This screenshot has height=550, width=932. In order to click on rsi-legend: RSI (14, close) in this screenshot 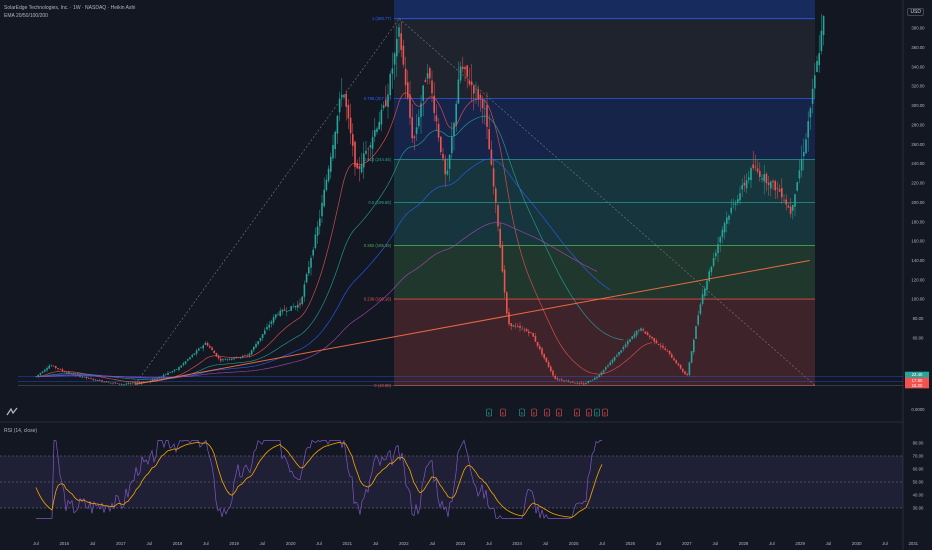, I will do `click(20, 431)`.